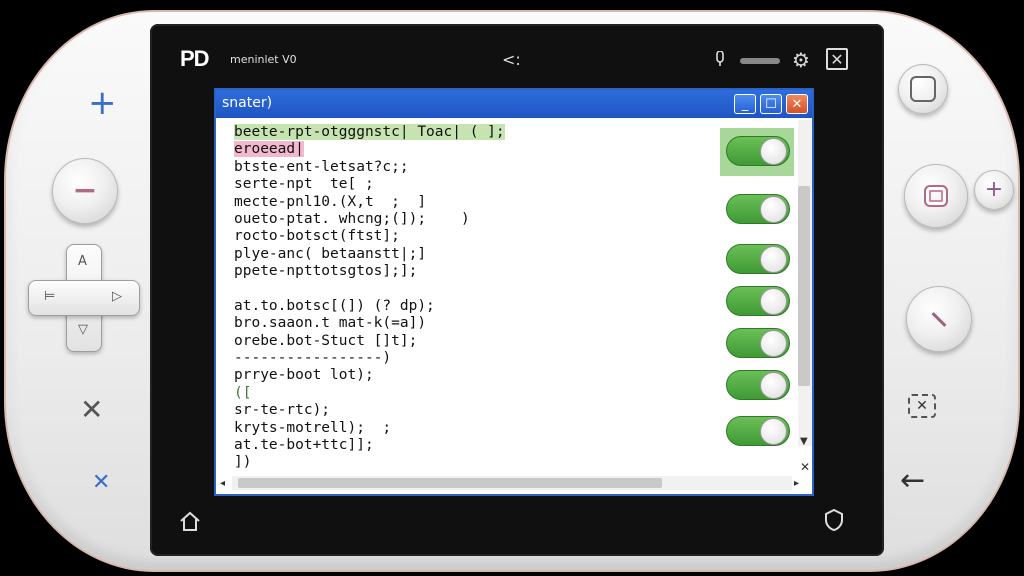  What do you see at coordinates (804, 286) in the screenshot?
I see `vertical-scroll-thumb` at bounding box center [804, 286].